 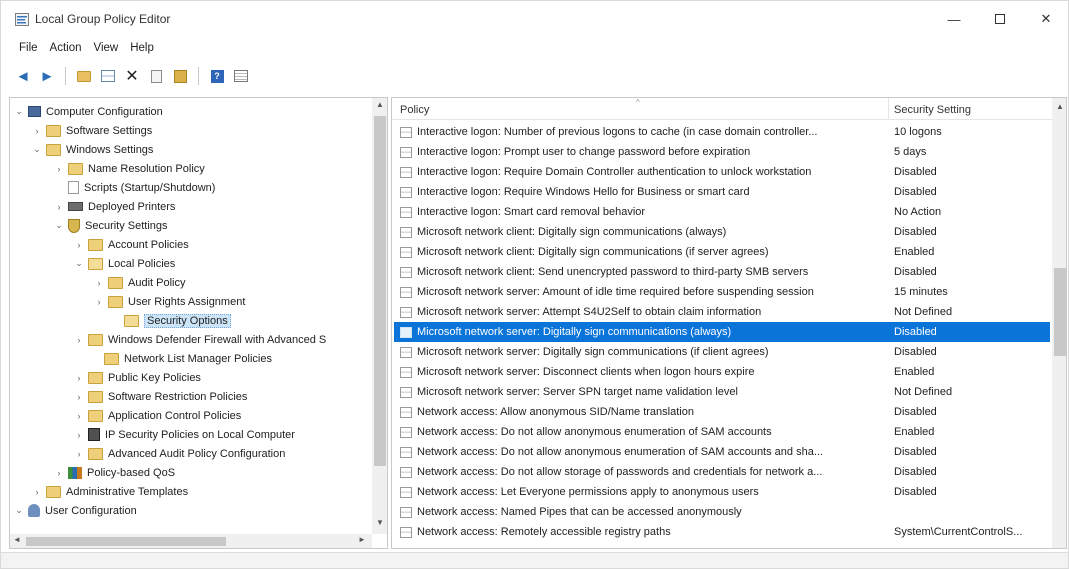 What do you see at coordinates (75, 510) in the screenshot?
I see `tree-node: ⌄ User Configuration` at bounding box center [75, 510].